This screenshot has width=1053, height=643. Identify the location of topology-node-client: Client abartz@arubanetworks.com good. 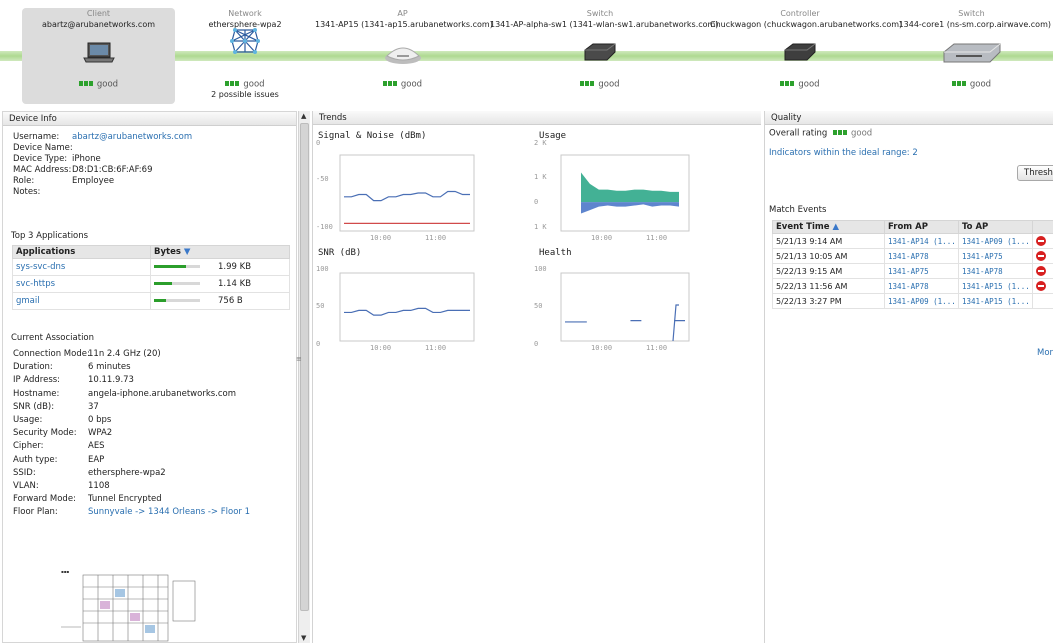
(98, 56).